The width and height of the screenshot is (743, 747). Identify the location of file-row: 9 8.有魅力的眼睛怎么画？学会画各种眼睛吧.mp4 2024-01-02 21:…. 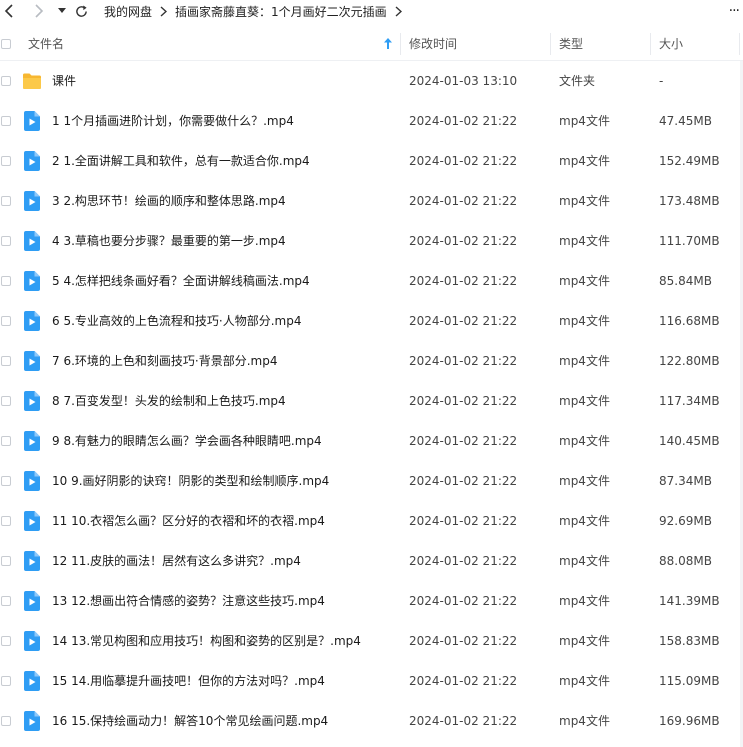
(371, 441).